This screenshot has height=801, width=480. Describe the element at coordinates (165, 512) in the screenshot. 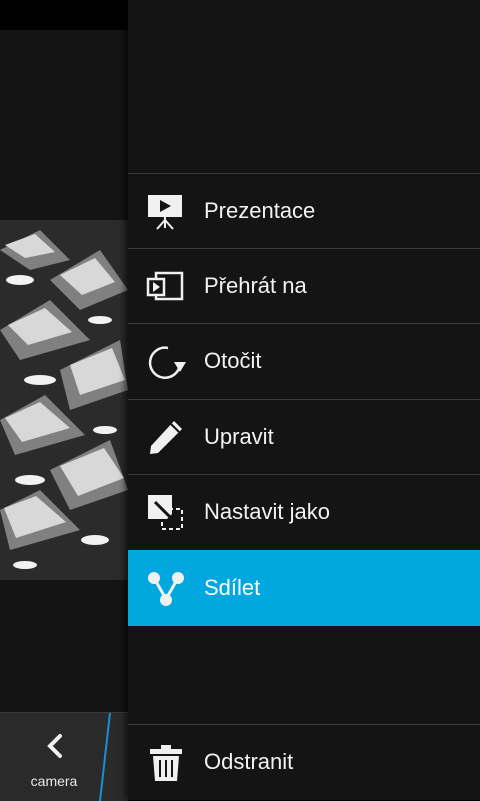

I see `set-as-icon` at that location.